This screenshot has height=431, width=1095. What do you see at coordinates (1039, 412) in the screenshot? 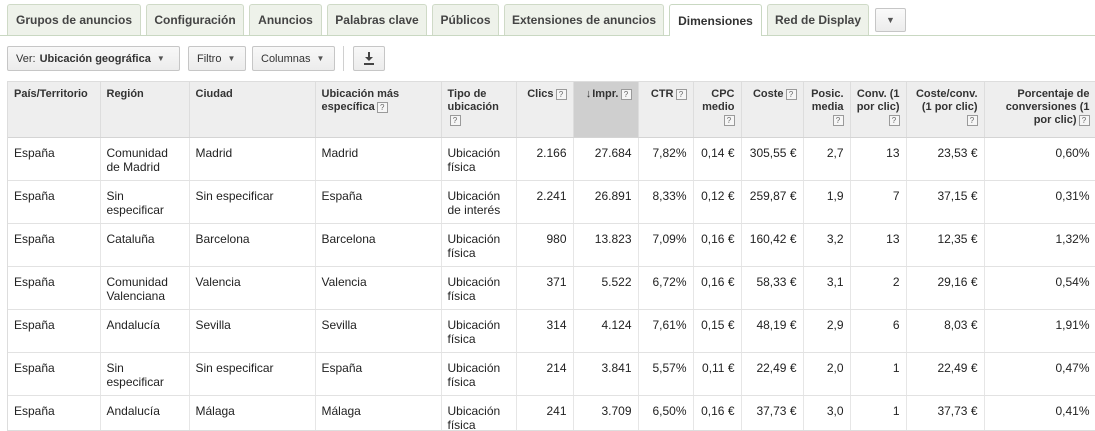
I see `cell-conv_rate: 0,41%` at bounding box center [1039, 412].